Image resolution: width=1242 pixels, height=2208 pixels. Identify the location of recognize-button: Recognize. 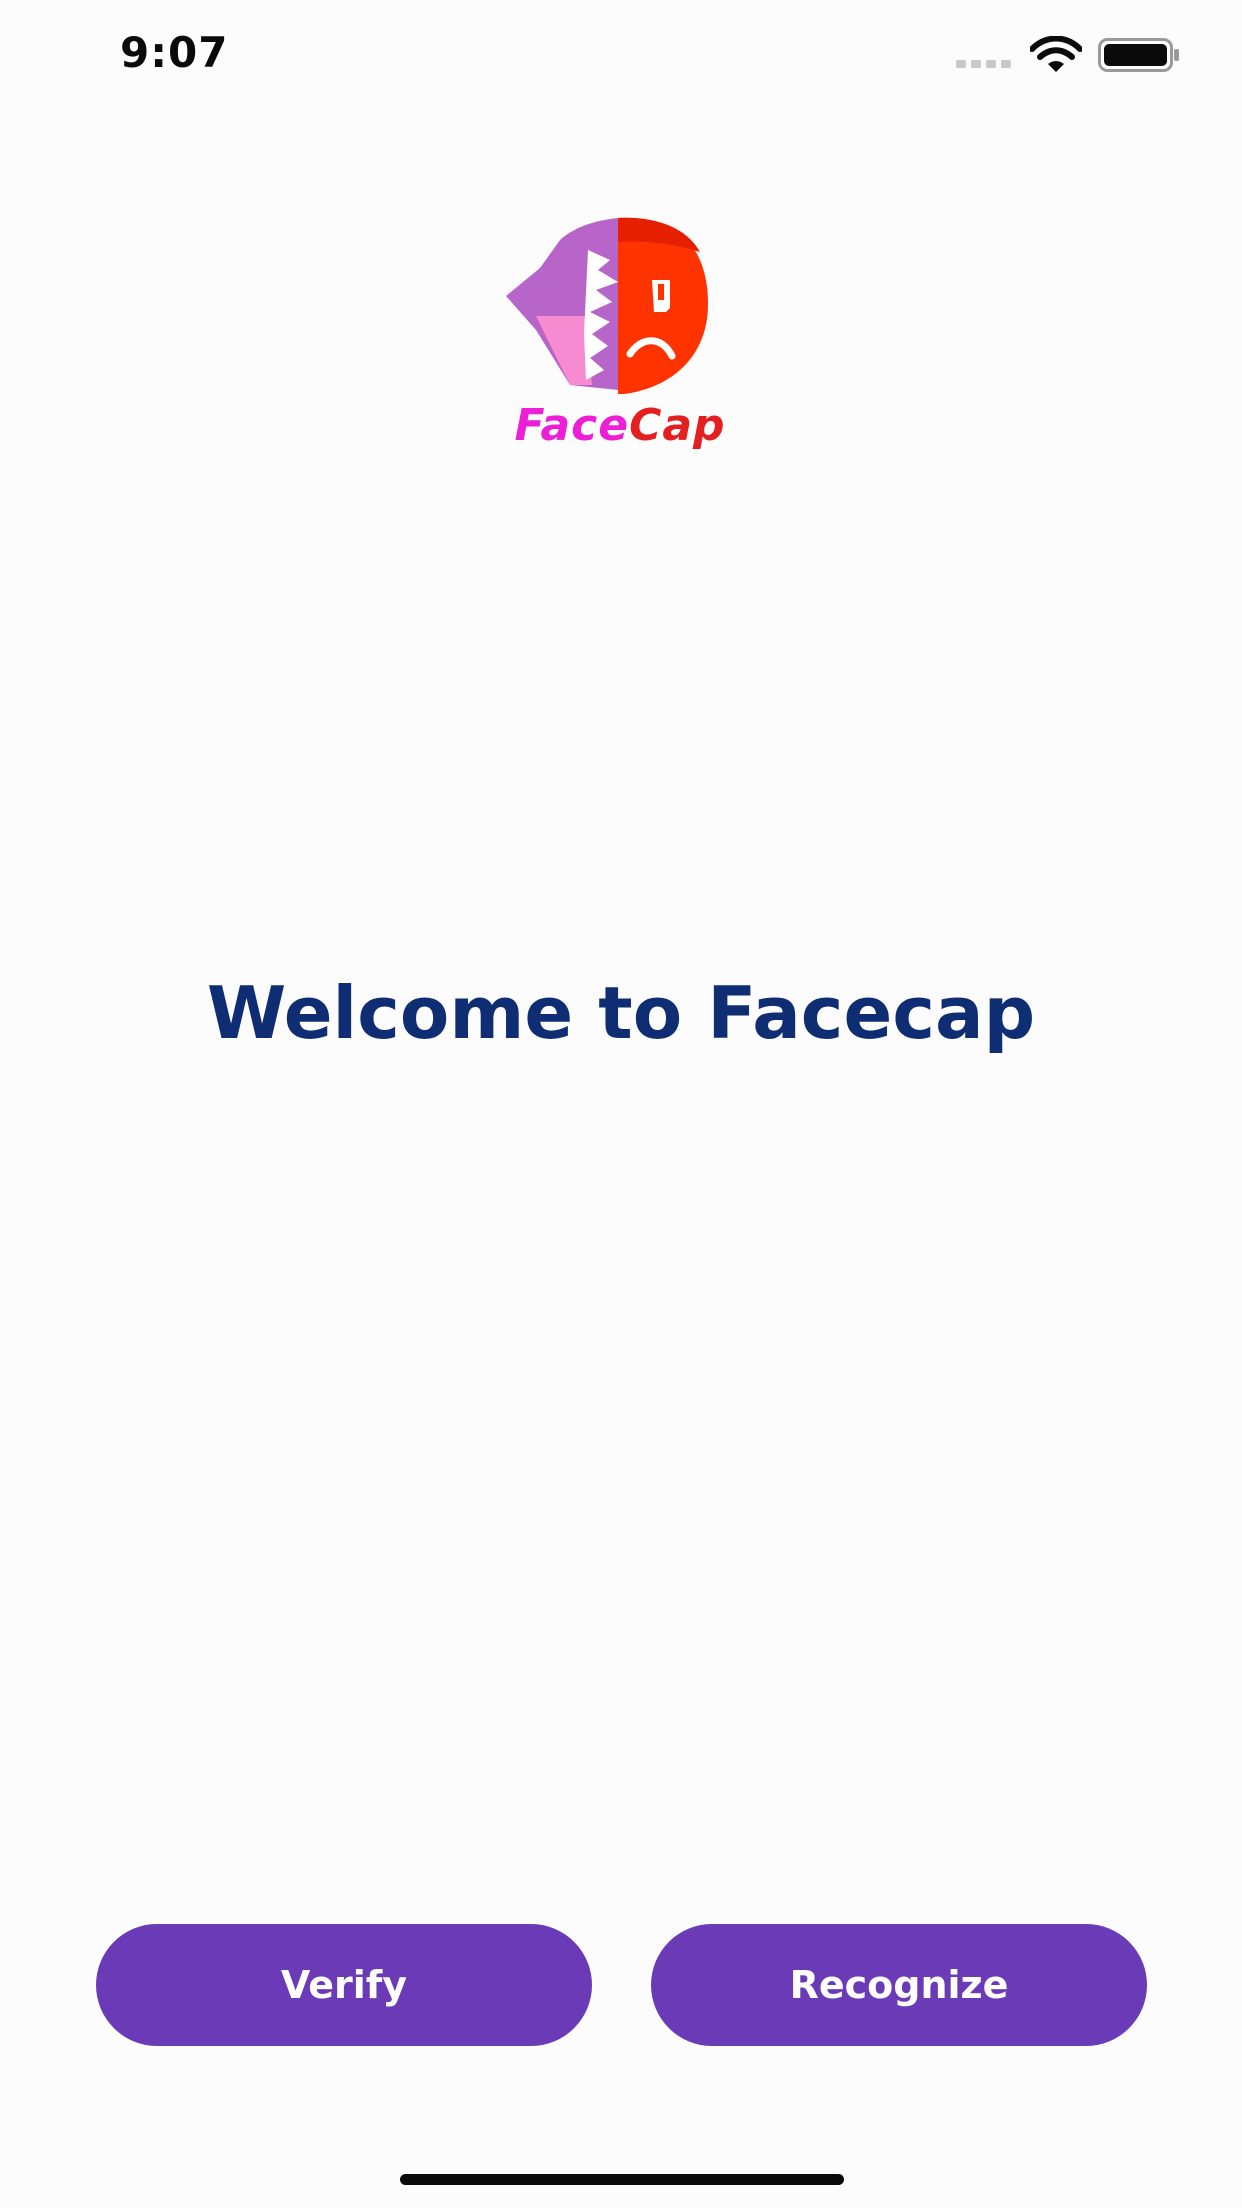
(899, 1985).